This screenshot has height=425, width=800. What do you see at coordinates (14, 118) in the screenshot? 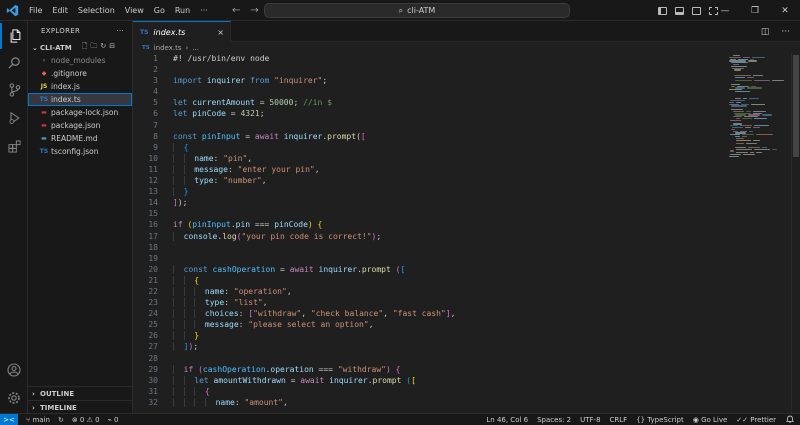
I see `run-and-debug-icon` at bounding box center [14, 118].